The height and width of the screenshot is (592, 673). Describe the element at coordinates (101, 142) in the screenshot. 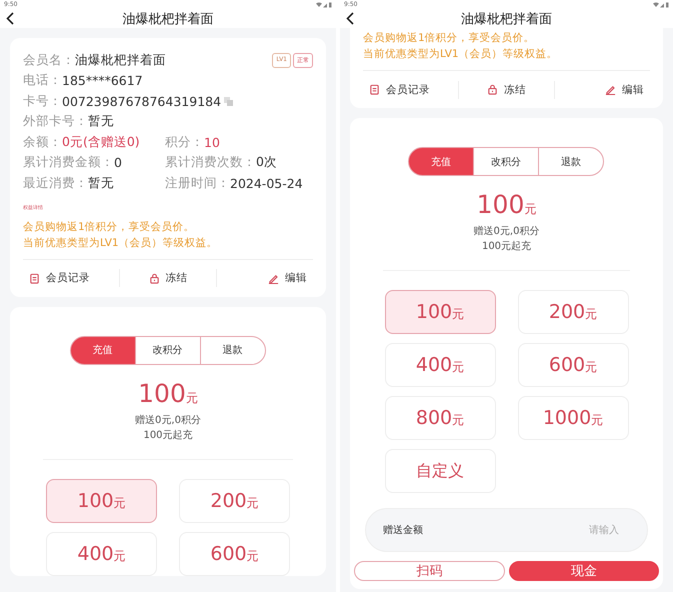

I see `field-value: 0元(含赠送0)` at that location.